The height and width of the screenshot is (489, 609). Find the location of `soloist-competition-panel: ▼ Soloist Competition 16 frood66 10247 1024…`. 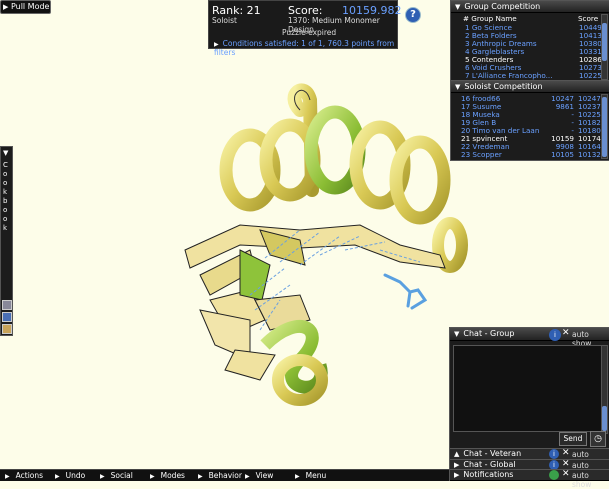

soloist-competition-panel: ▼ Soloist Competition 16 frood66 10247 1024… is located at coordinates (529, 120).